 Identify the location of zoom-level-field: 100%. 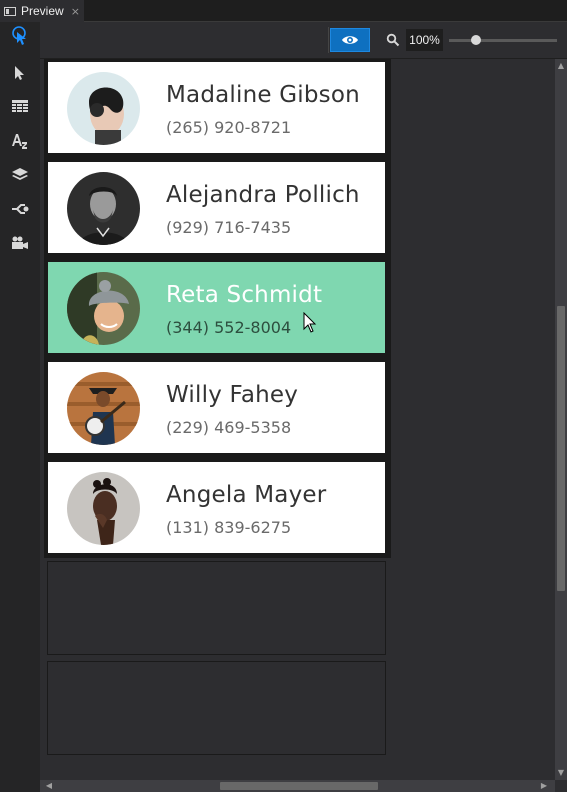
(424, 40).